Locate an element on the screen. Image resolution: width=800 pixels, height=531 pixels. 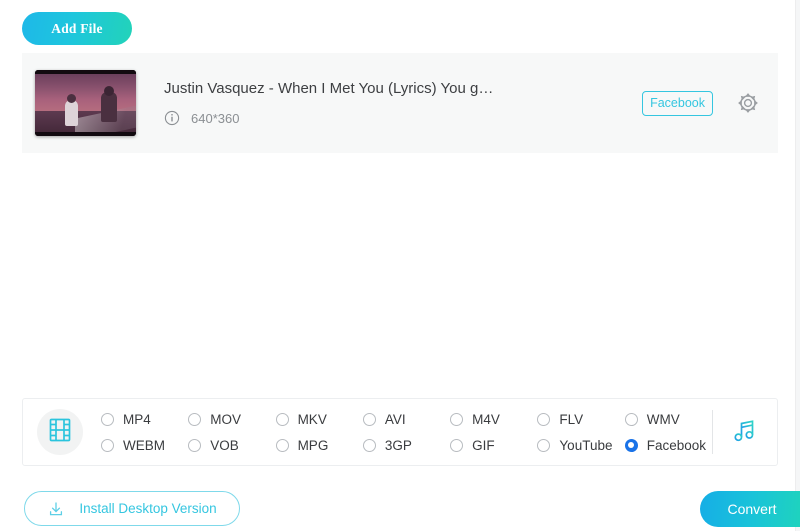
radio-avi is located at coordinates (369, 419).